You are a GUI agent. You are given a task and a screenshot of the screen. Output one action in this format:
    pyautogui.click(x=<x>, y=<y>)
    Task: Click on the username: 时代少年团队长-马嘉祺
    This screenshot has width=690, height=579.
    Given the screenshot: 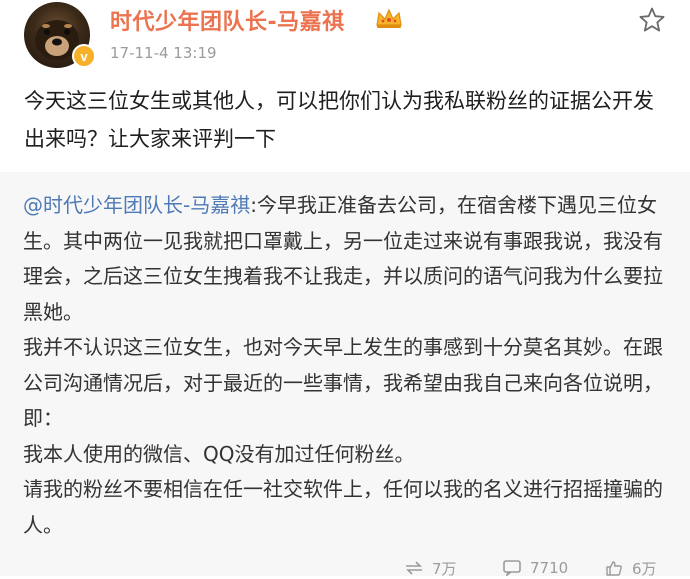 What is the action you would take?
    pyautogui.click(x=227, y=20)
    